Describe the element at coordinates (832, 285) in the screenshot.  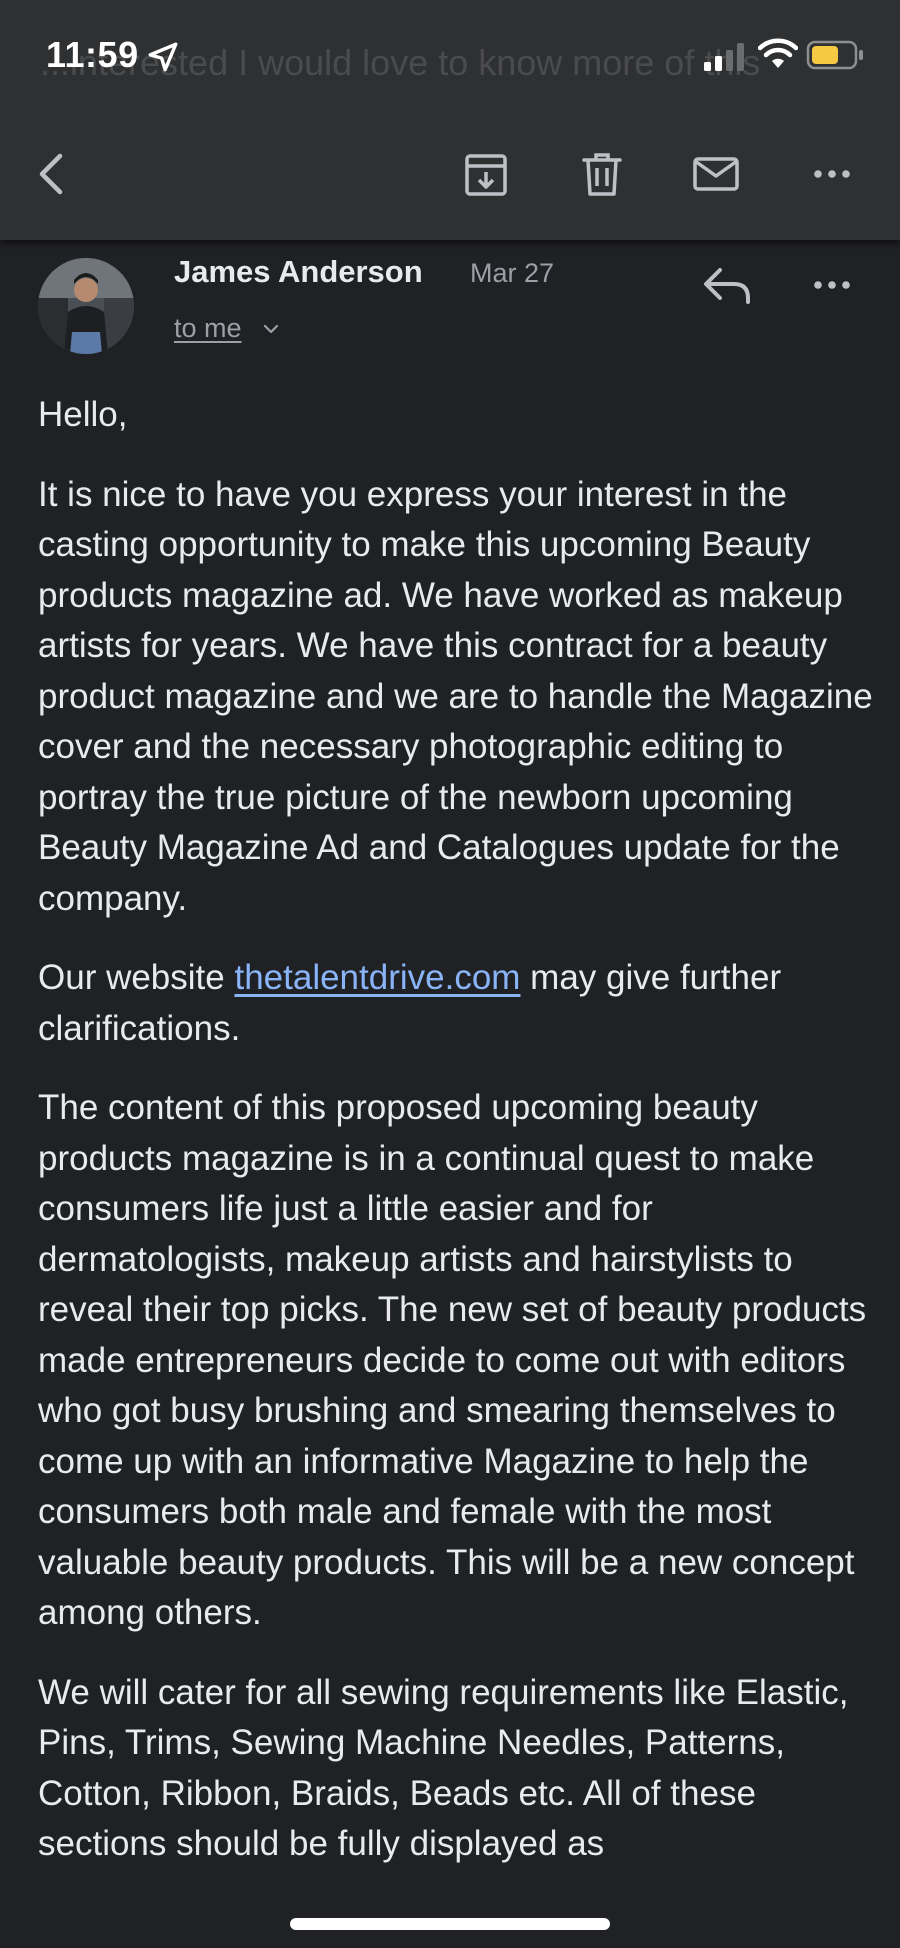
I see `message-more-icon` at that location.